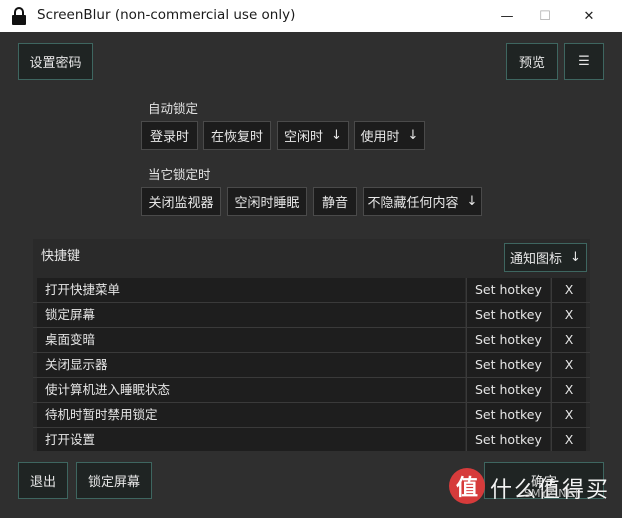  What do you see at coordinates (532, 61) in the screenshot?
I see `preview-button: 预览` at bounding box center [532, 61].